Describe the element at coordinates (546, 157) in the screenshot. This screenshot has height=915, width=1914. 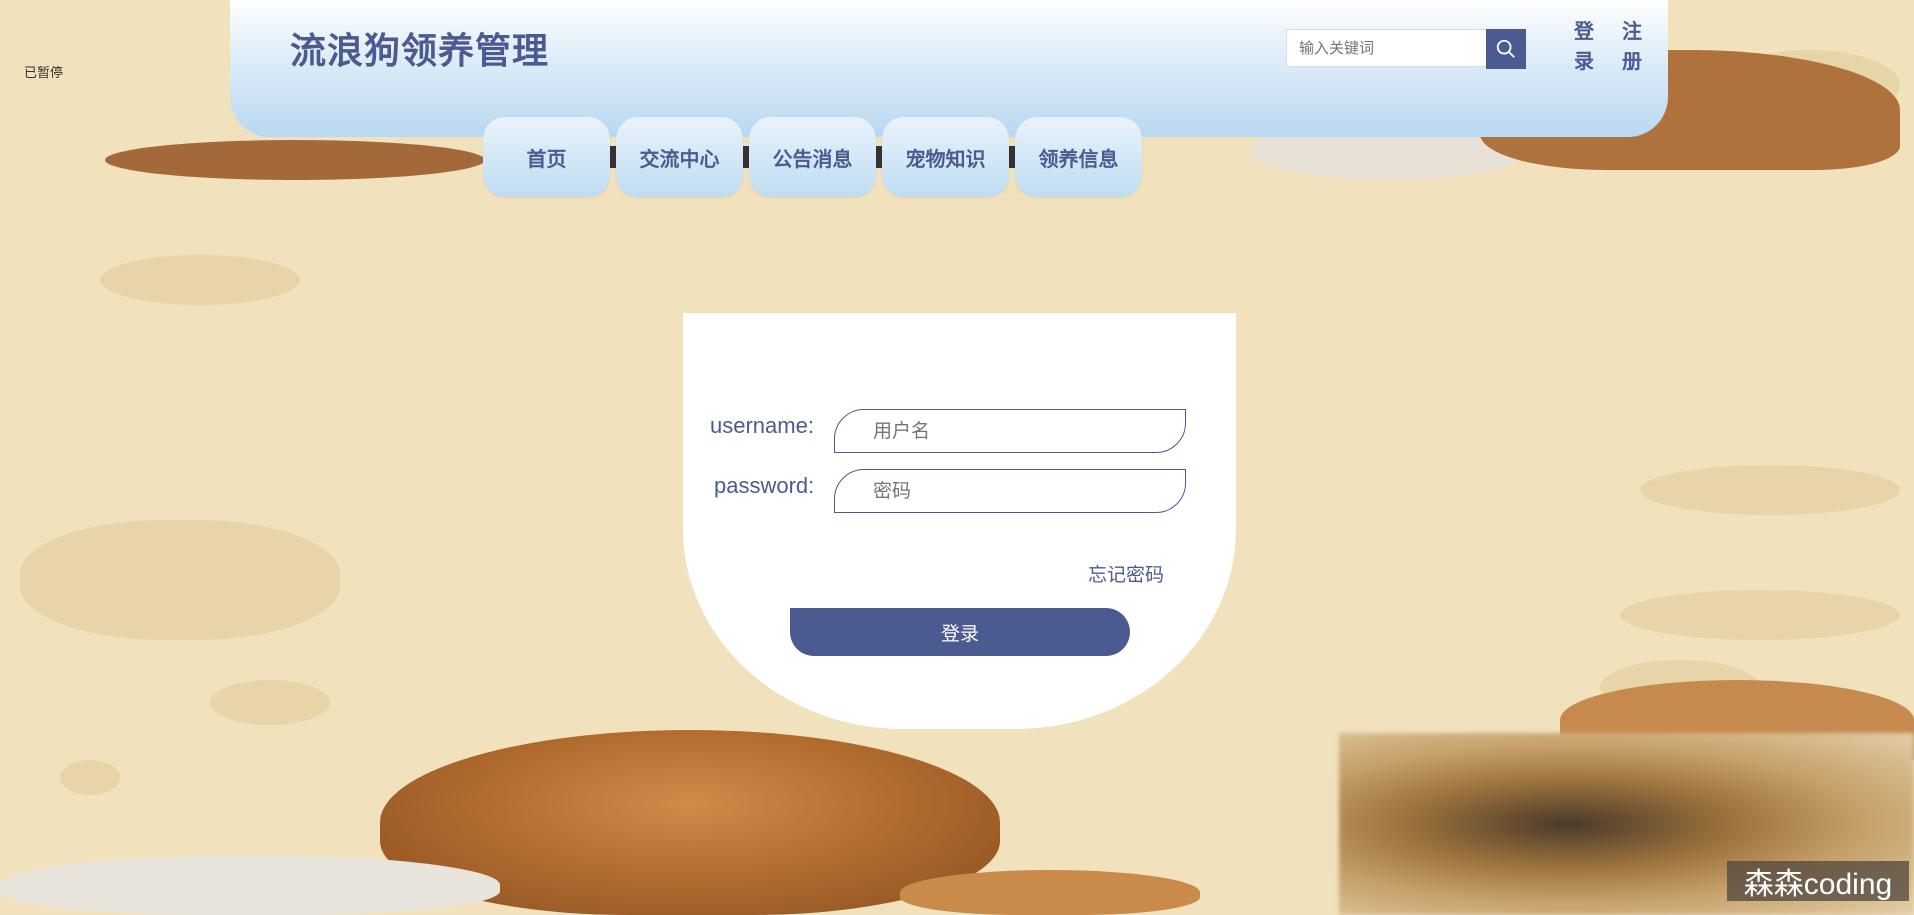
I see `nav-tab-home: 首页` at that location.